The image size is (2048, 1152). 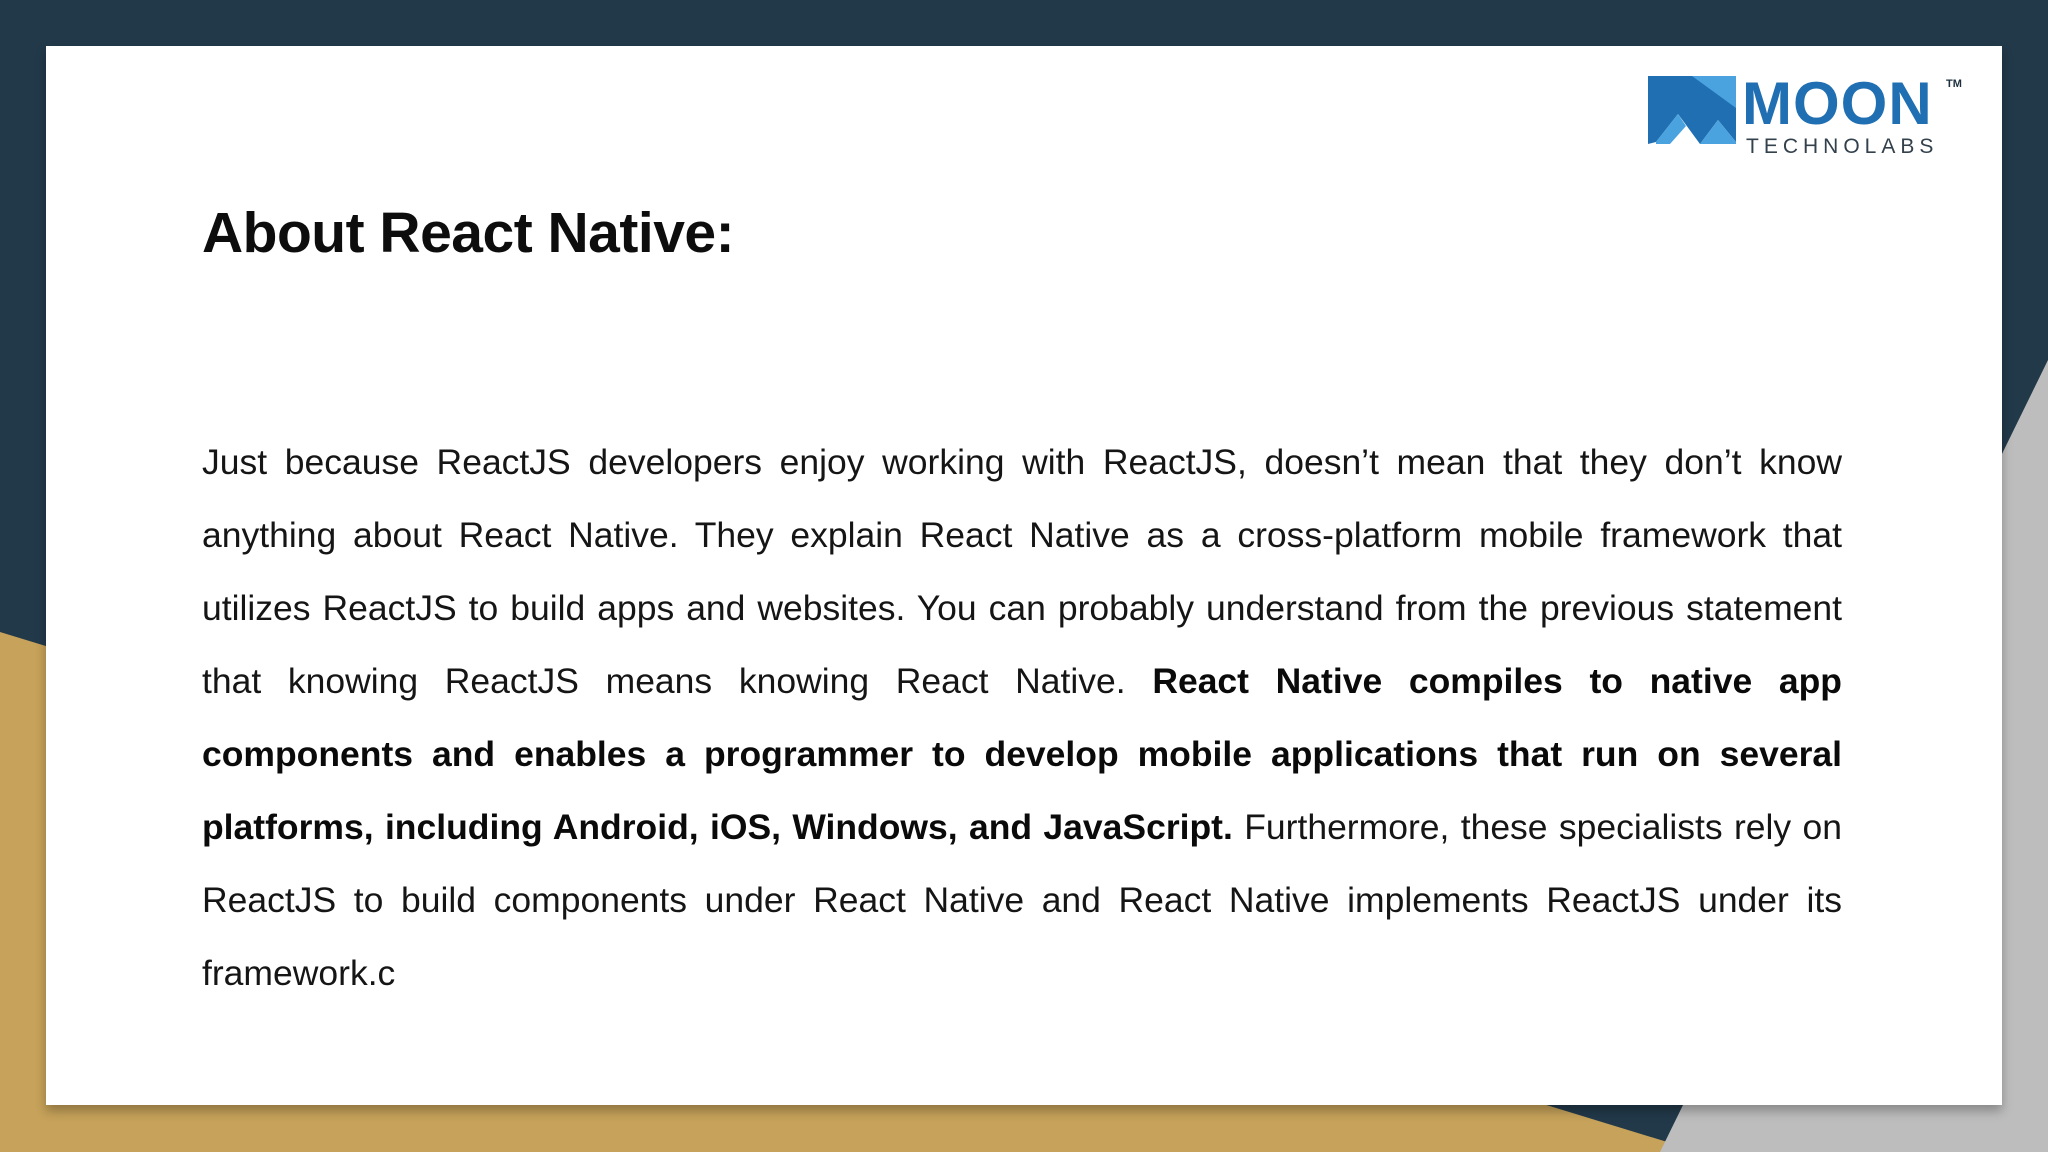 I want to click on logo-trademark: TM, so click(x=1954, y=84).